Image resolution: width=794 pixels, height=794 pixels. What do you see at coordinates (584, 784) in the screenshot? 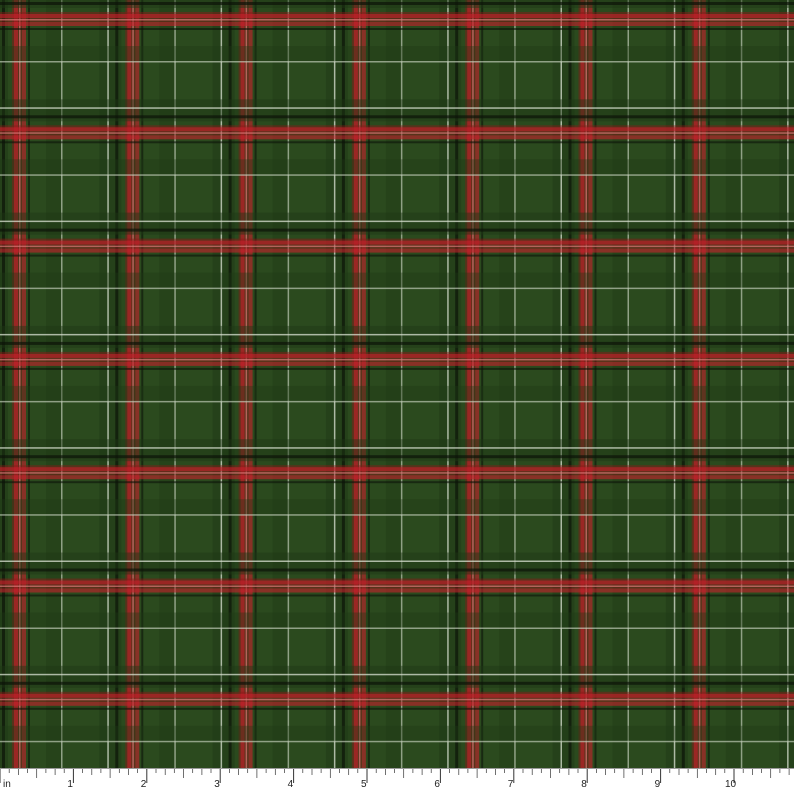
I see `ruler-tick-label: 8` at bounding box center [584, 784].